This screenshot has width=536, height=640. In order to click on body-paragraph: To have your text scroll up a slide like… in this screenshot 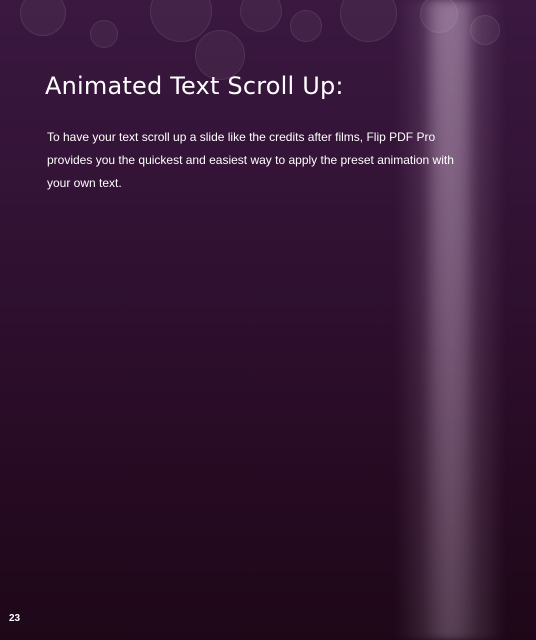, I will do `click(250, 160)`.